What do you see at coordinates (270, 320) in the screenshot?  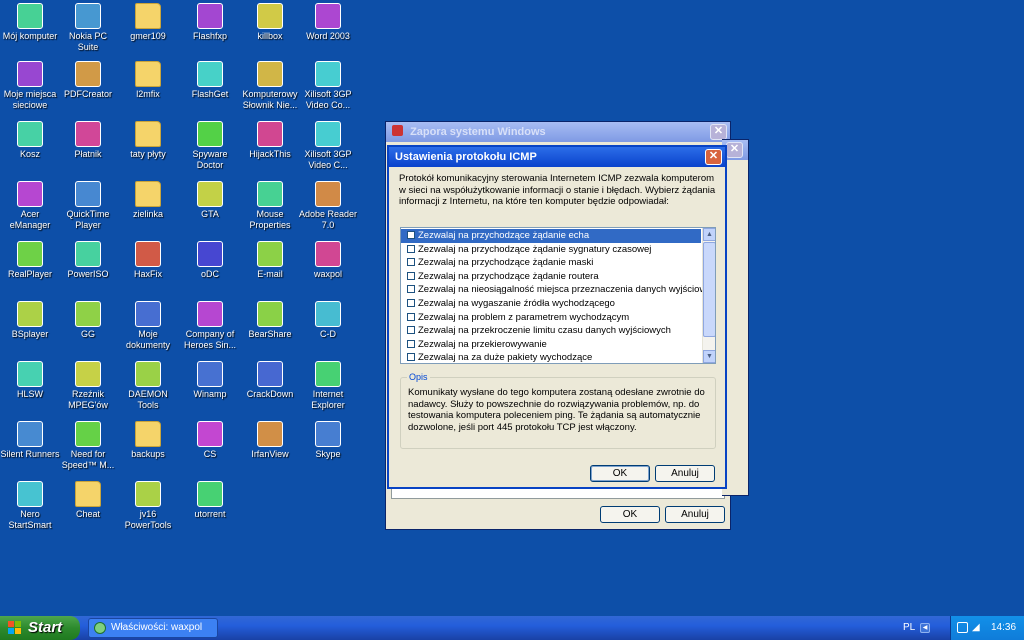 I see `desktop-icon: BearShare` at bounding box center [270, 320].